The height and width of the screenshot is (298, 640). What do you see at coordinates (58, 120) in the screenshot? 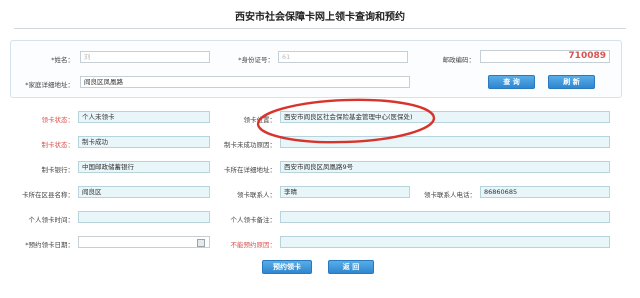
I see `card-status-label: 领卡状态：` at bounding box center [58, 120].